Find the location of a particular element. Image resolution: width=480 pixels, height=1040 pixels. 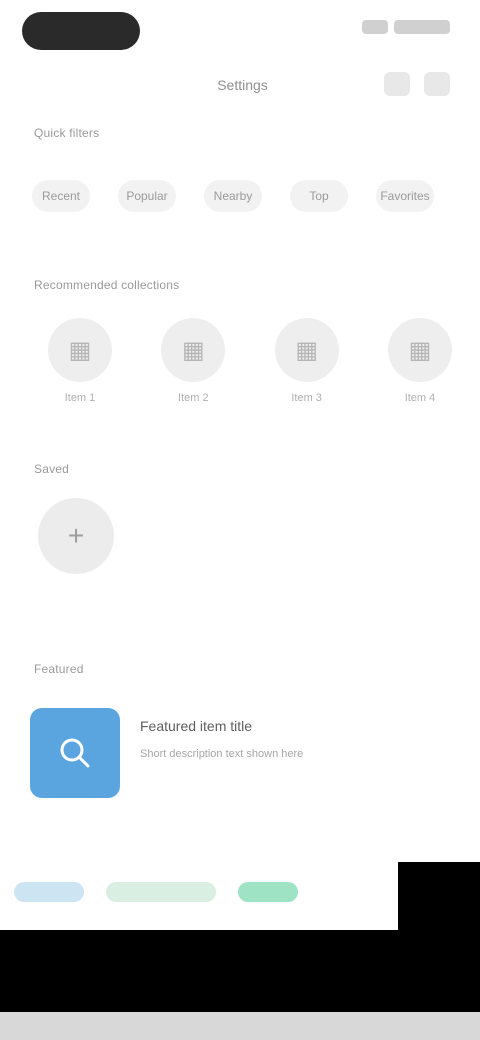

add-item-button: + is located at coordinates (76, 536).